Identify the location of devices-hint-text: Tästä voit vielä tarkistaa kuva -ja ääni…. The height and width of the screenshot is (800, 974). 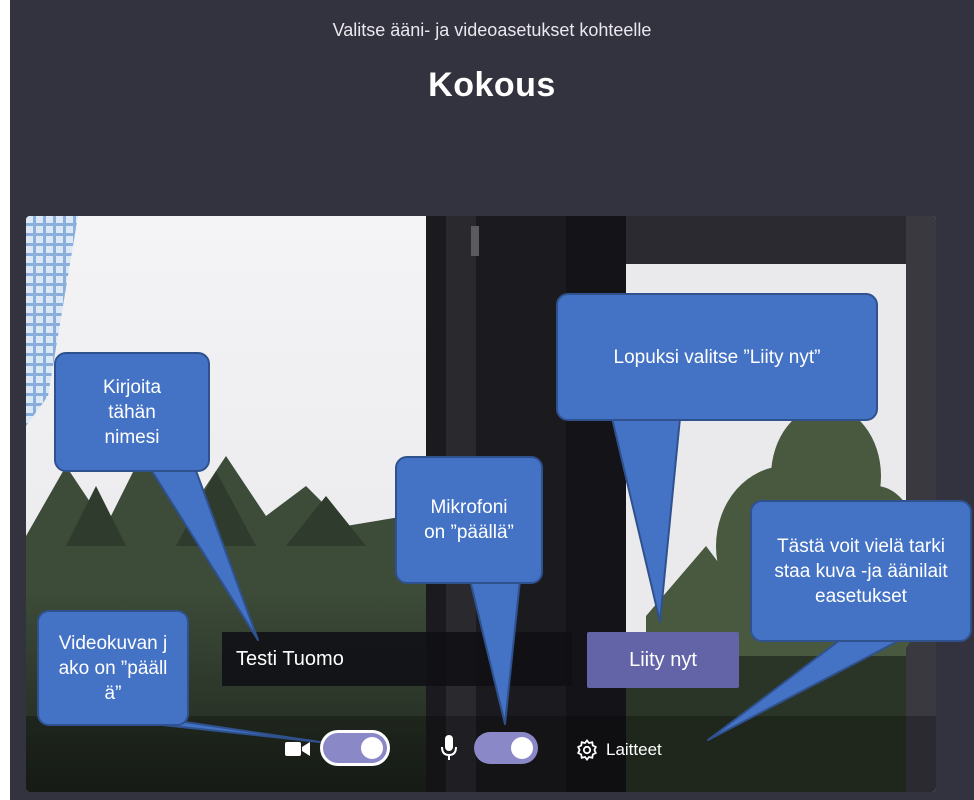
(861, 571).